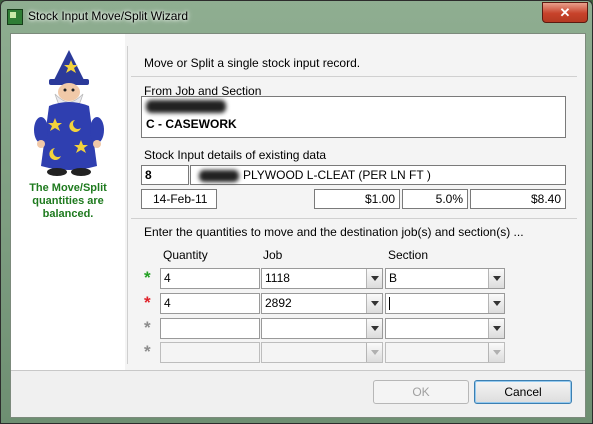  I want to click on quantity-input-2: 4, so click(210, 303).